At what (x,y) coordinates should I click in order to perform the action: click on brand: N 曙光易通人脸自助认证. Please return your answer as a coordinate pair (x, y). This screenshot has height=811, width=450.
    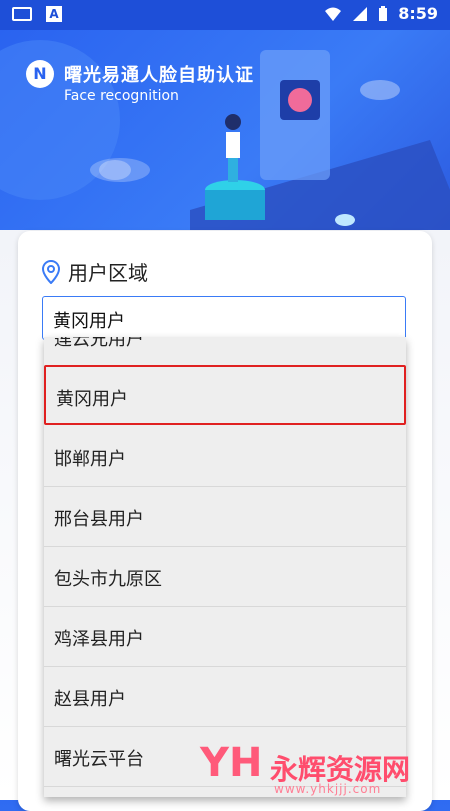
    Looking at the image, I should click on (140, 74).